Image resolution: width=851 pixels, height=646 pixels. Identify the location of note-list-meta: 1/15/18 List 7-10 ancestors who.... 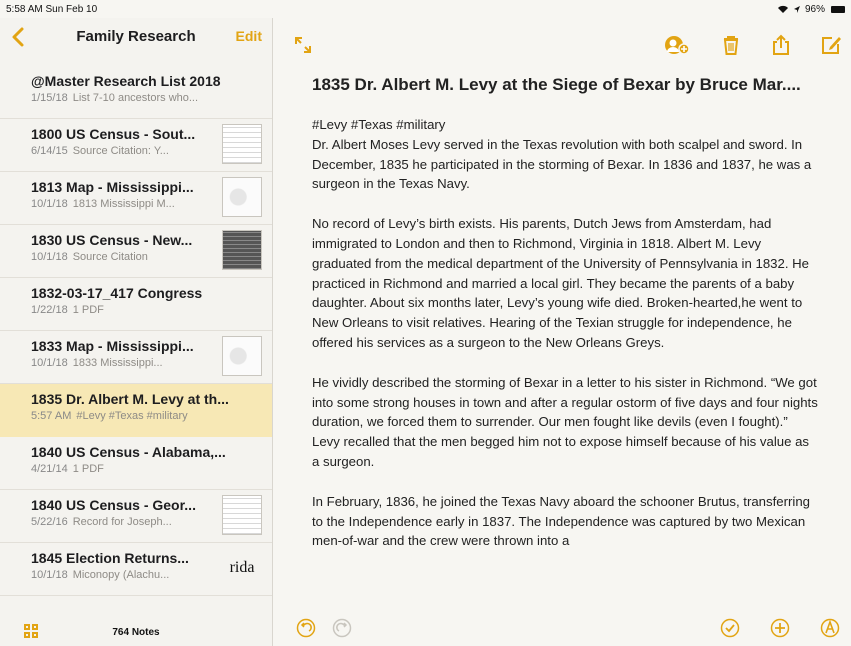
(144, 98).